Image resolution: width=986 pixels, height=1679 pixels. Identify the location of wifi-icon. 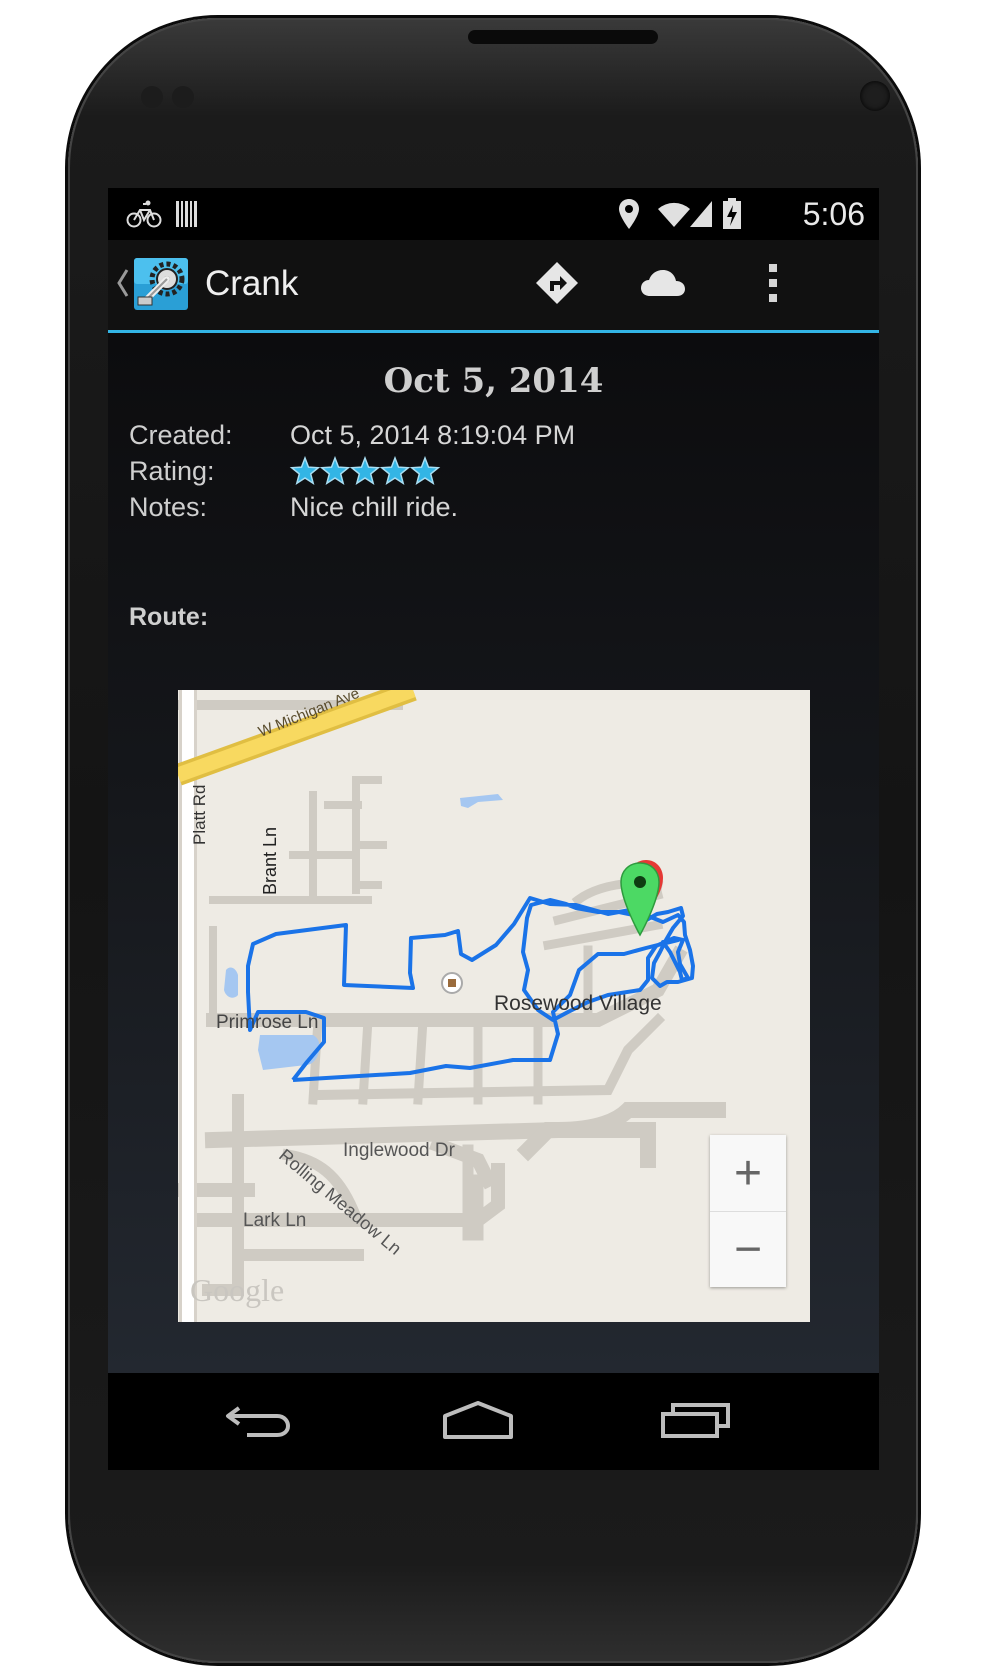
(674, 214).